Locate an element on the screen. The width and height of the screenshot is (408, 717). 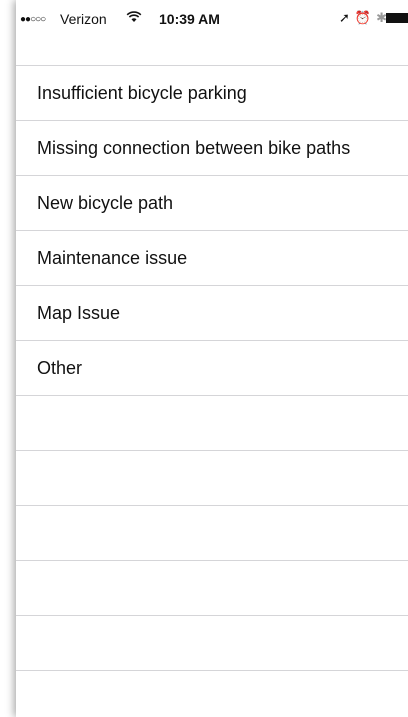
list-item: Missing connection between bike paths is located at coordinates (212, 147).